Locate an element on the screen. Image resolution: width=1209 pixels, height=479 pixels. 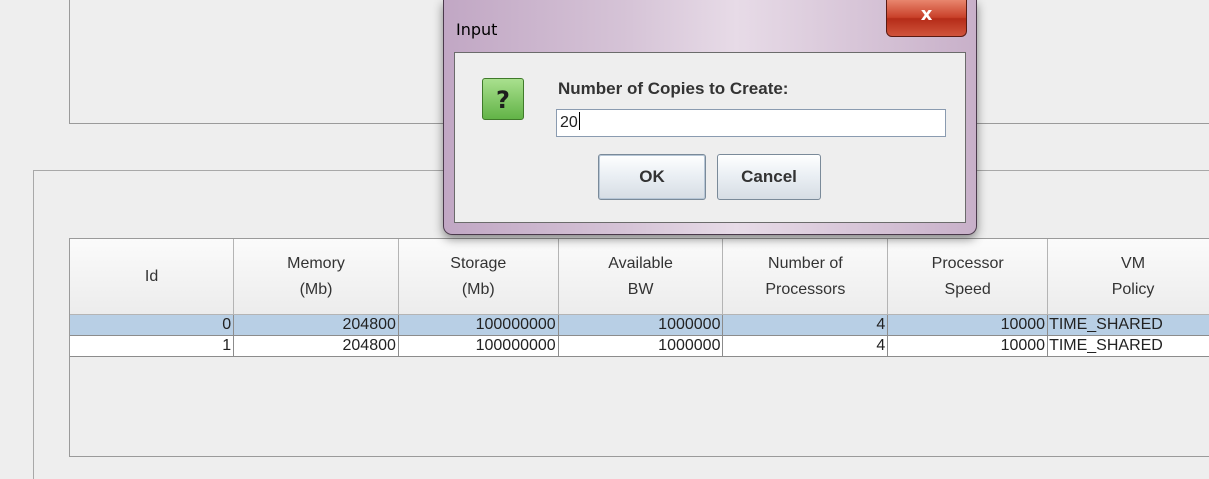
ok-button: OK is located at coordinates (652, 177).